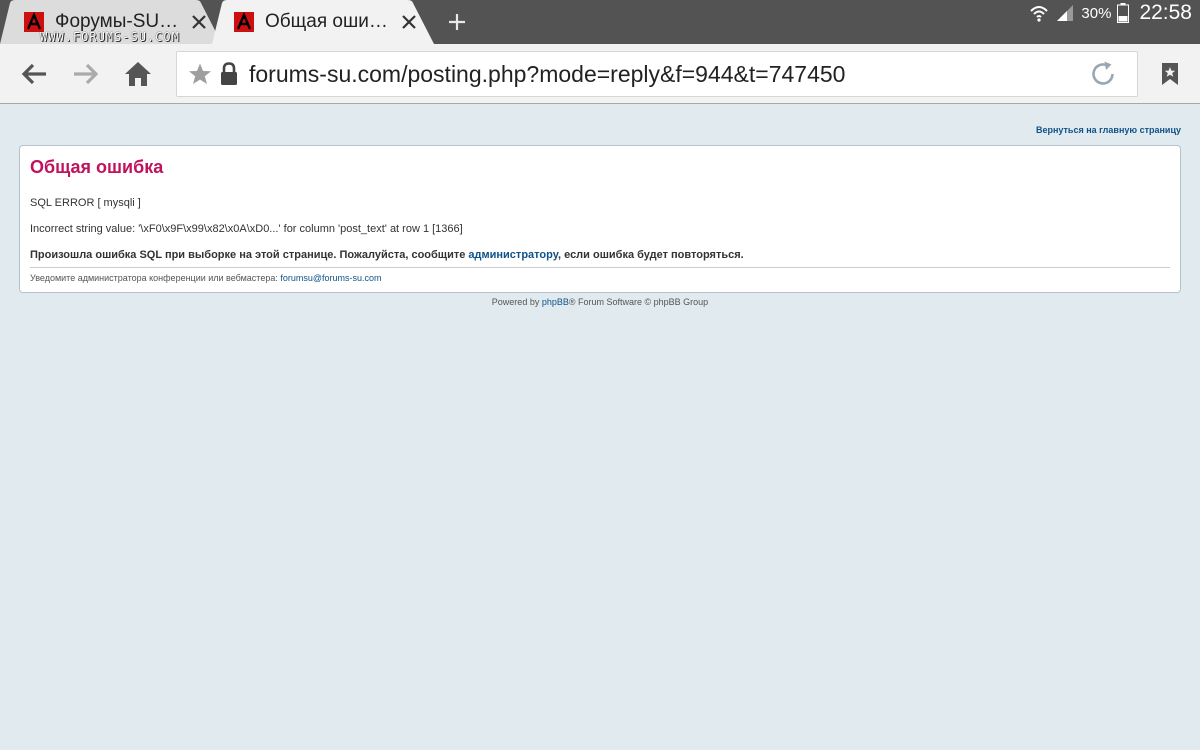 This screenshot has height=750, width=1200. I want to click on lock-icon-wrap, so click(229, 74).